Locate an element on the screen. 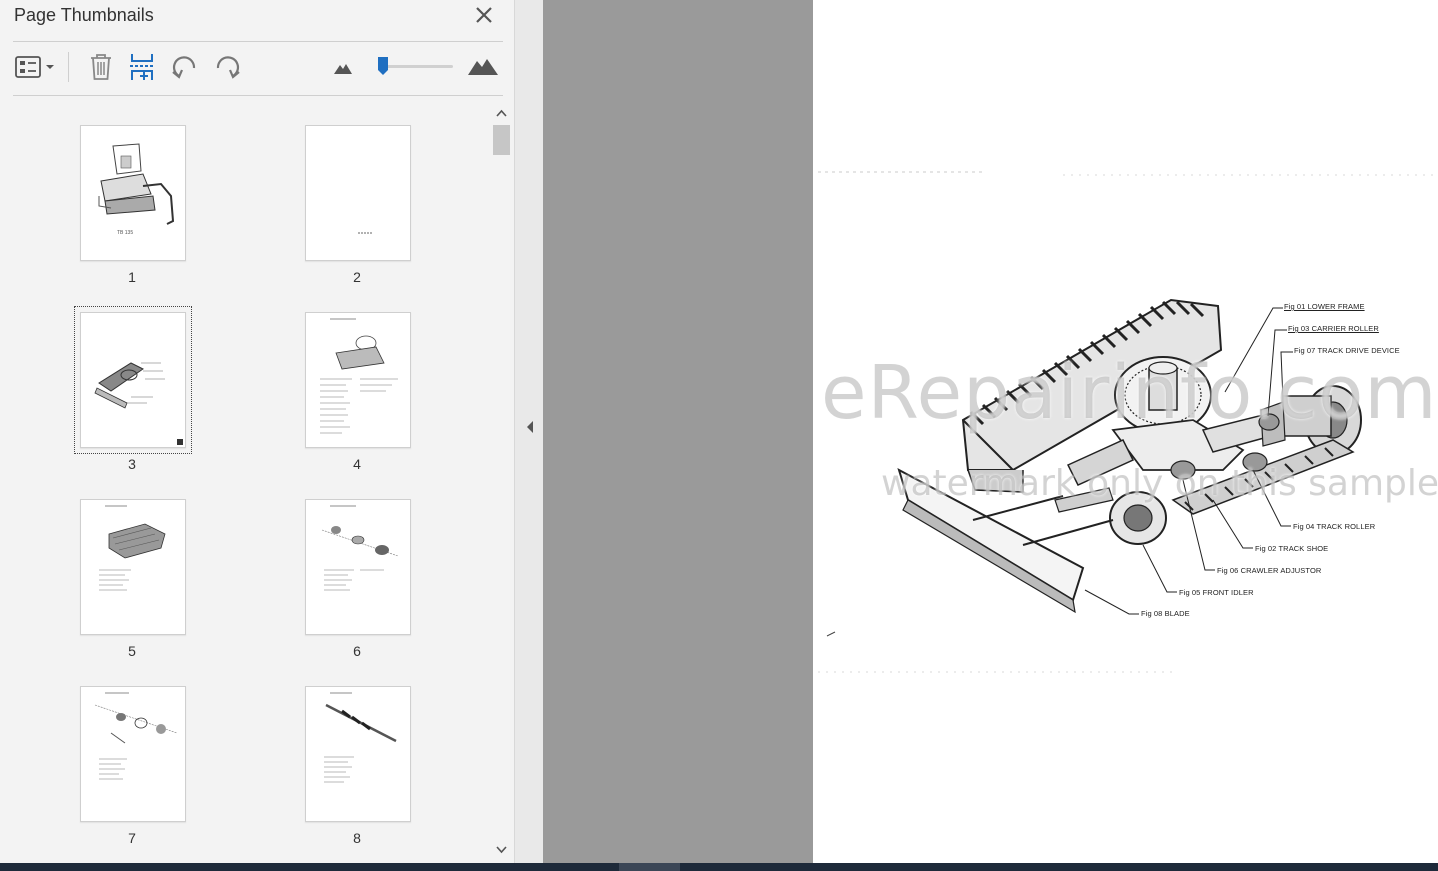 The image size is (1438, 871). track-shoe-thumb is located at coordinates (132, 548).